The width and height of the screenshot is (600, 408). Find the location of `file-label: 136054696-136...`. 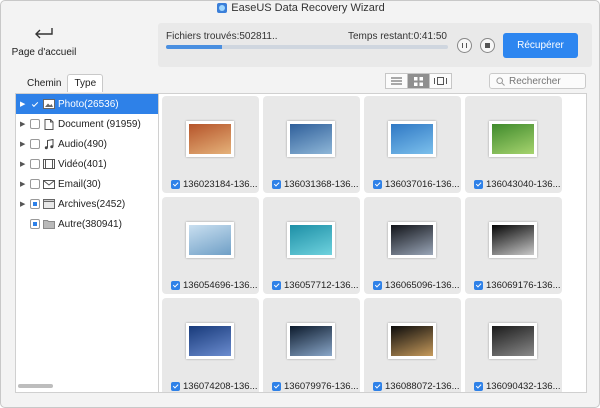

file-label: 136054696-136... is located at coordinates (214, 285).